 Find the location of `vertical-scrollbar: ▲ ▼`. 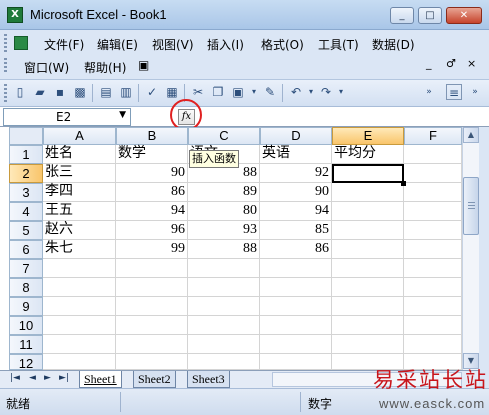

vertical-scrollbar: ▲ ▼ is located at coordinates (470, 248).